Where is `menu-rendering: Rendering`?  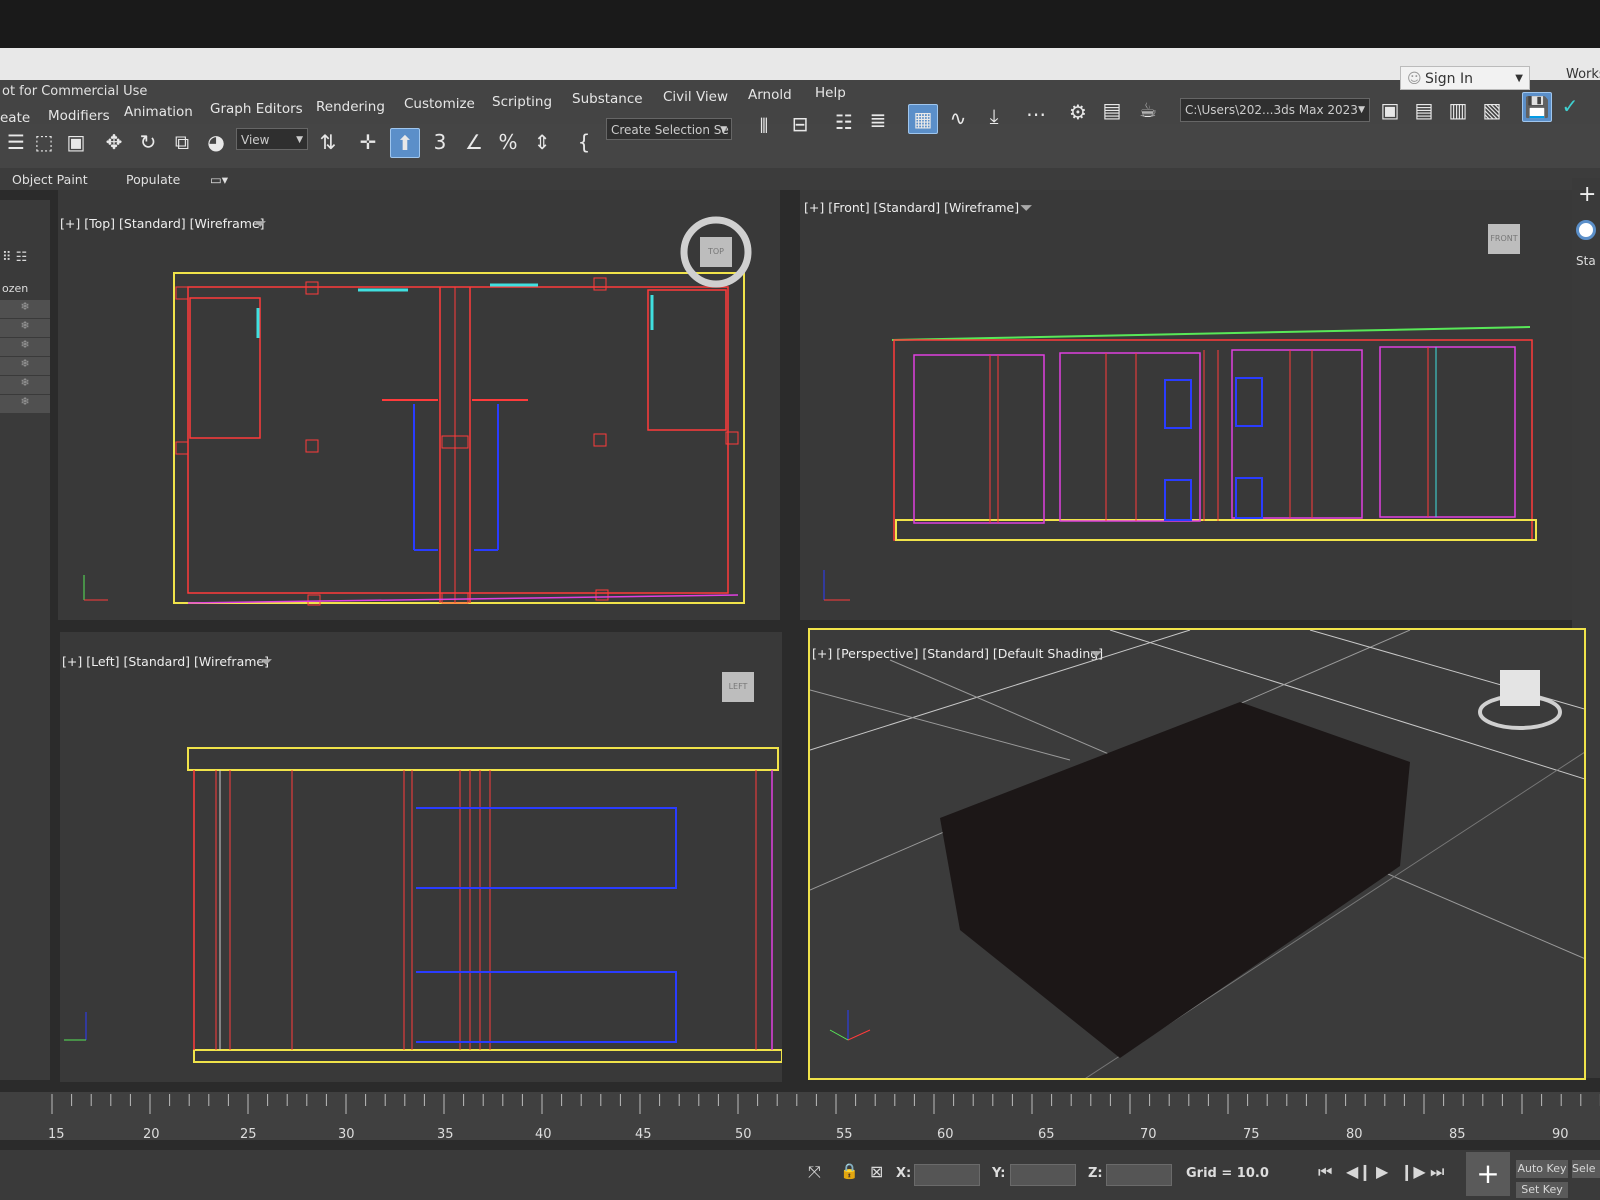
menu-rendering: Rendering is located at coordinates (350, 107).